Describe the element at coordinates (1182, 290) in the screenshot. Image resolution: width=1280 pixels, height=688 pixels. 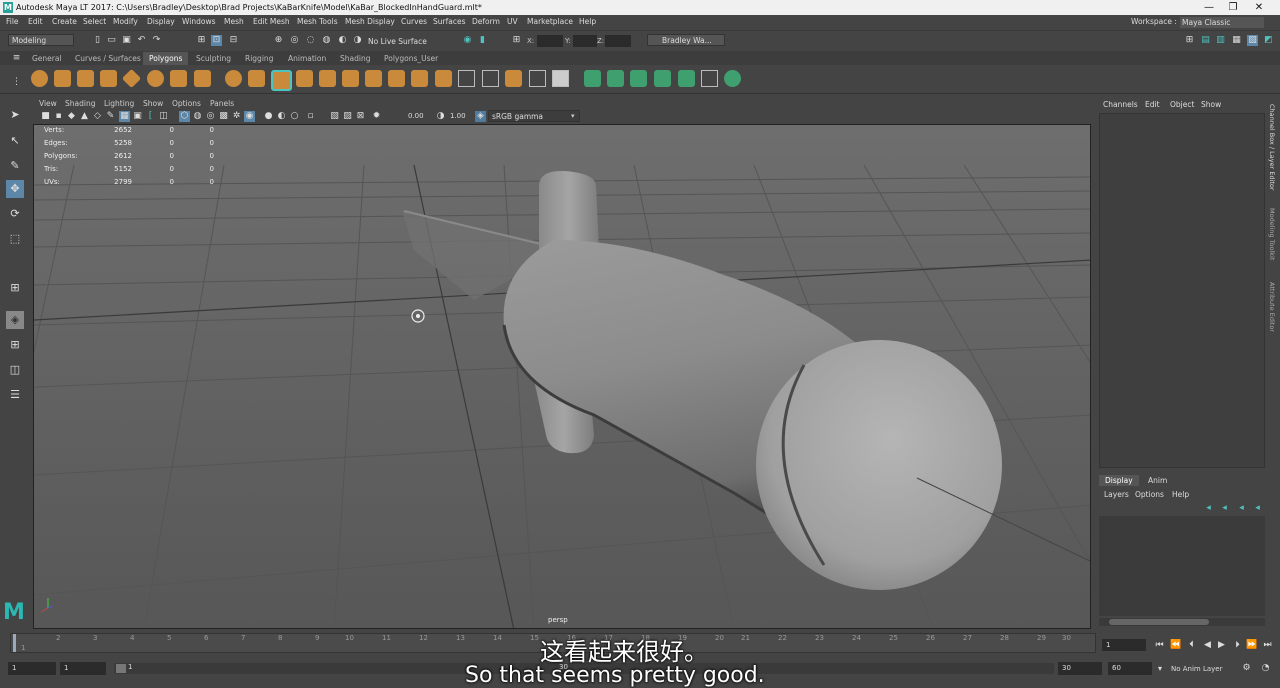
I see `channel-box-body` at that location.